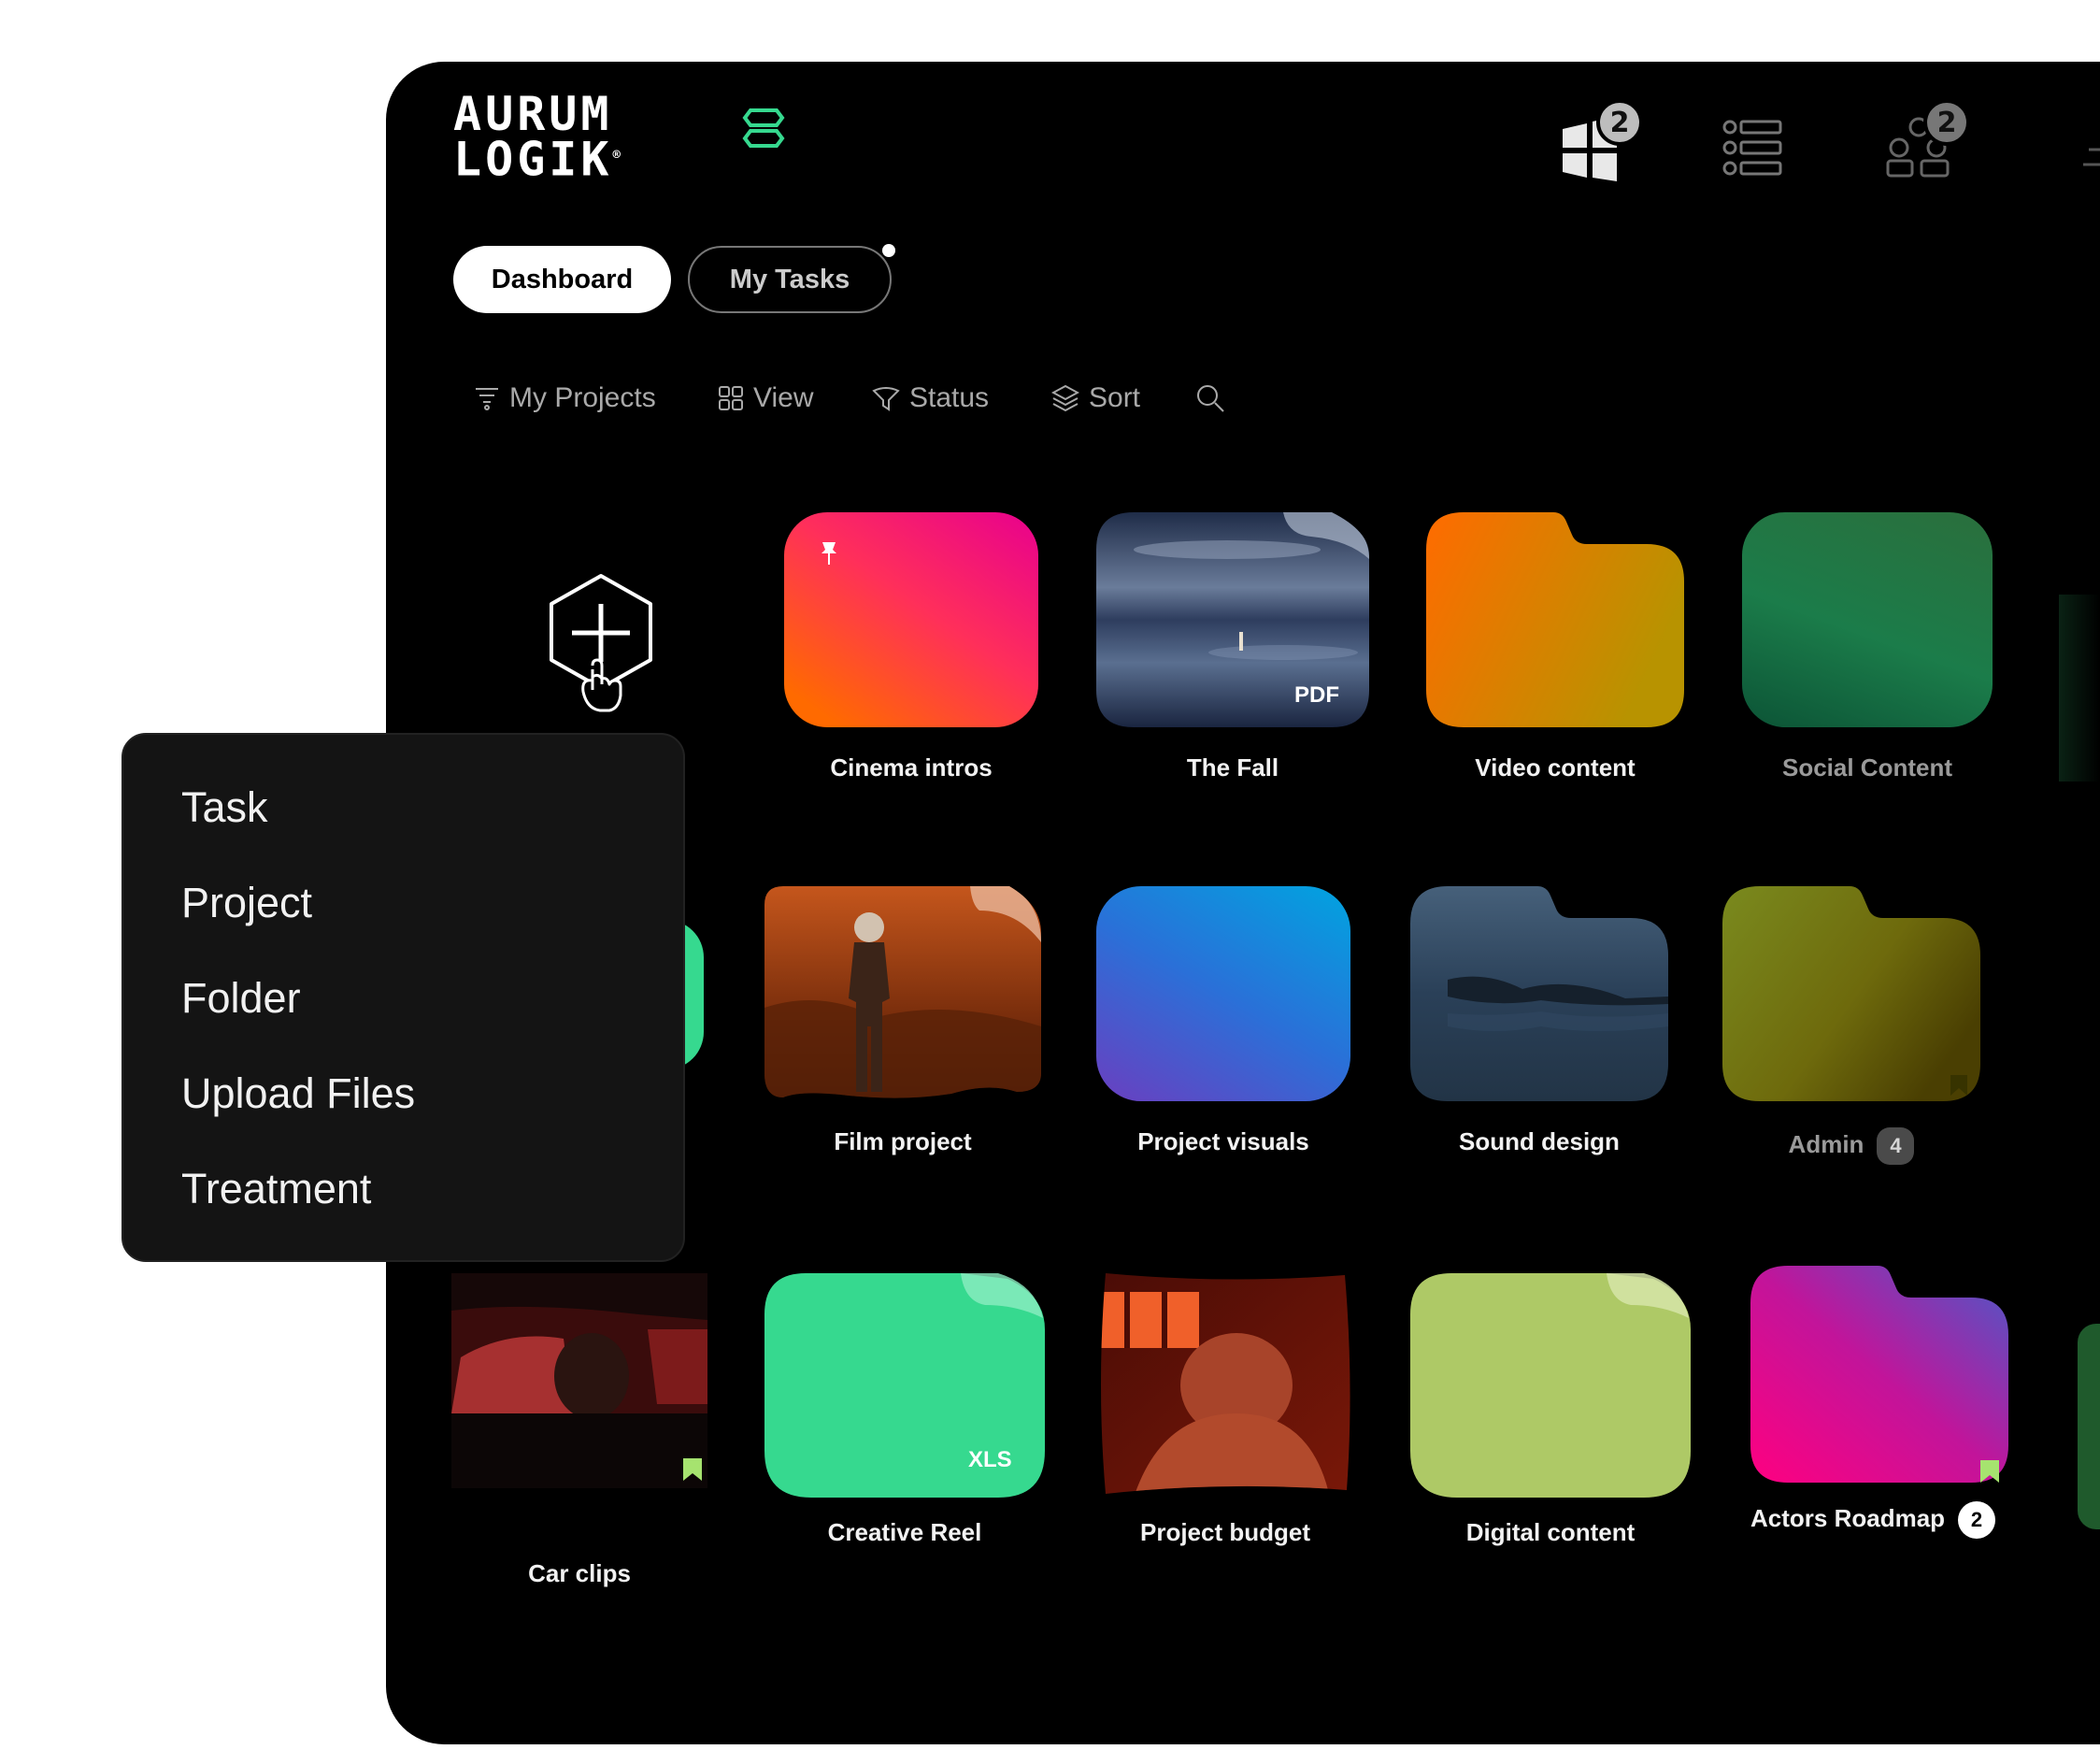 This screenshot has height=1764, width=2100. Describe the element at coordinates (1539, 1141) in the screenshot. I see `card-label: Sound design` at that location.